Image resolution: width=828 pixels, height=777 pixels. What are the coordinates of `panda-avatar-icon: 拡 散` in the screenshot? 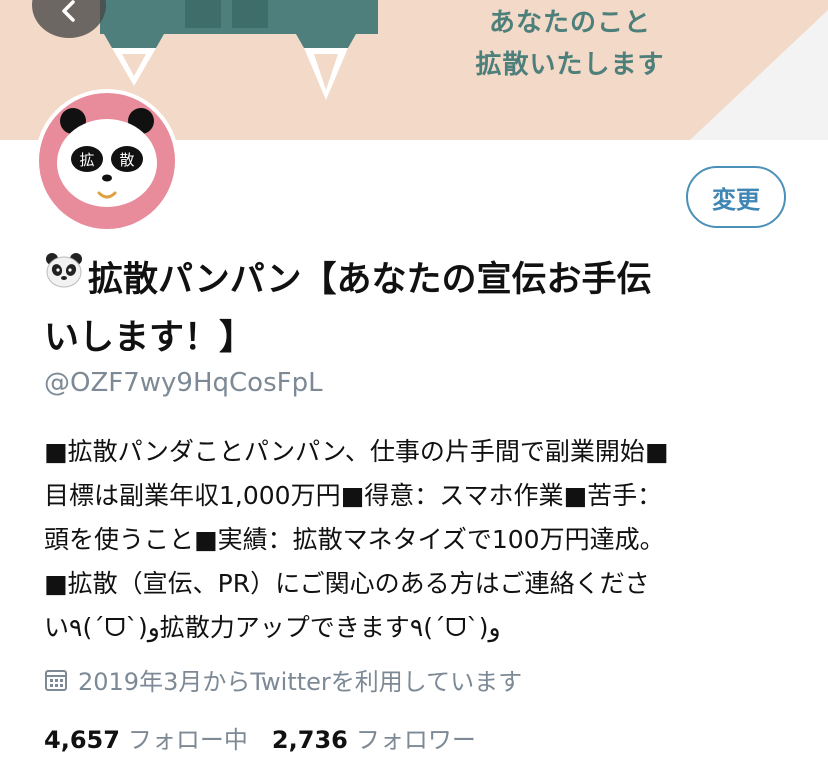 It's located at (107, 161).